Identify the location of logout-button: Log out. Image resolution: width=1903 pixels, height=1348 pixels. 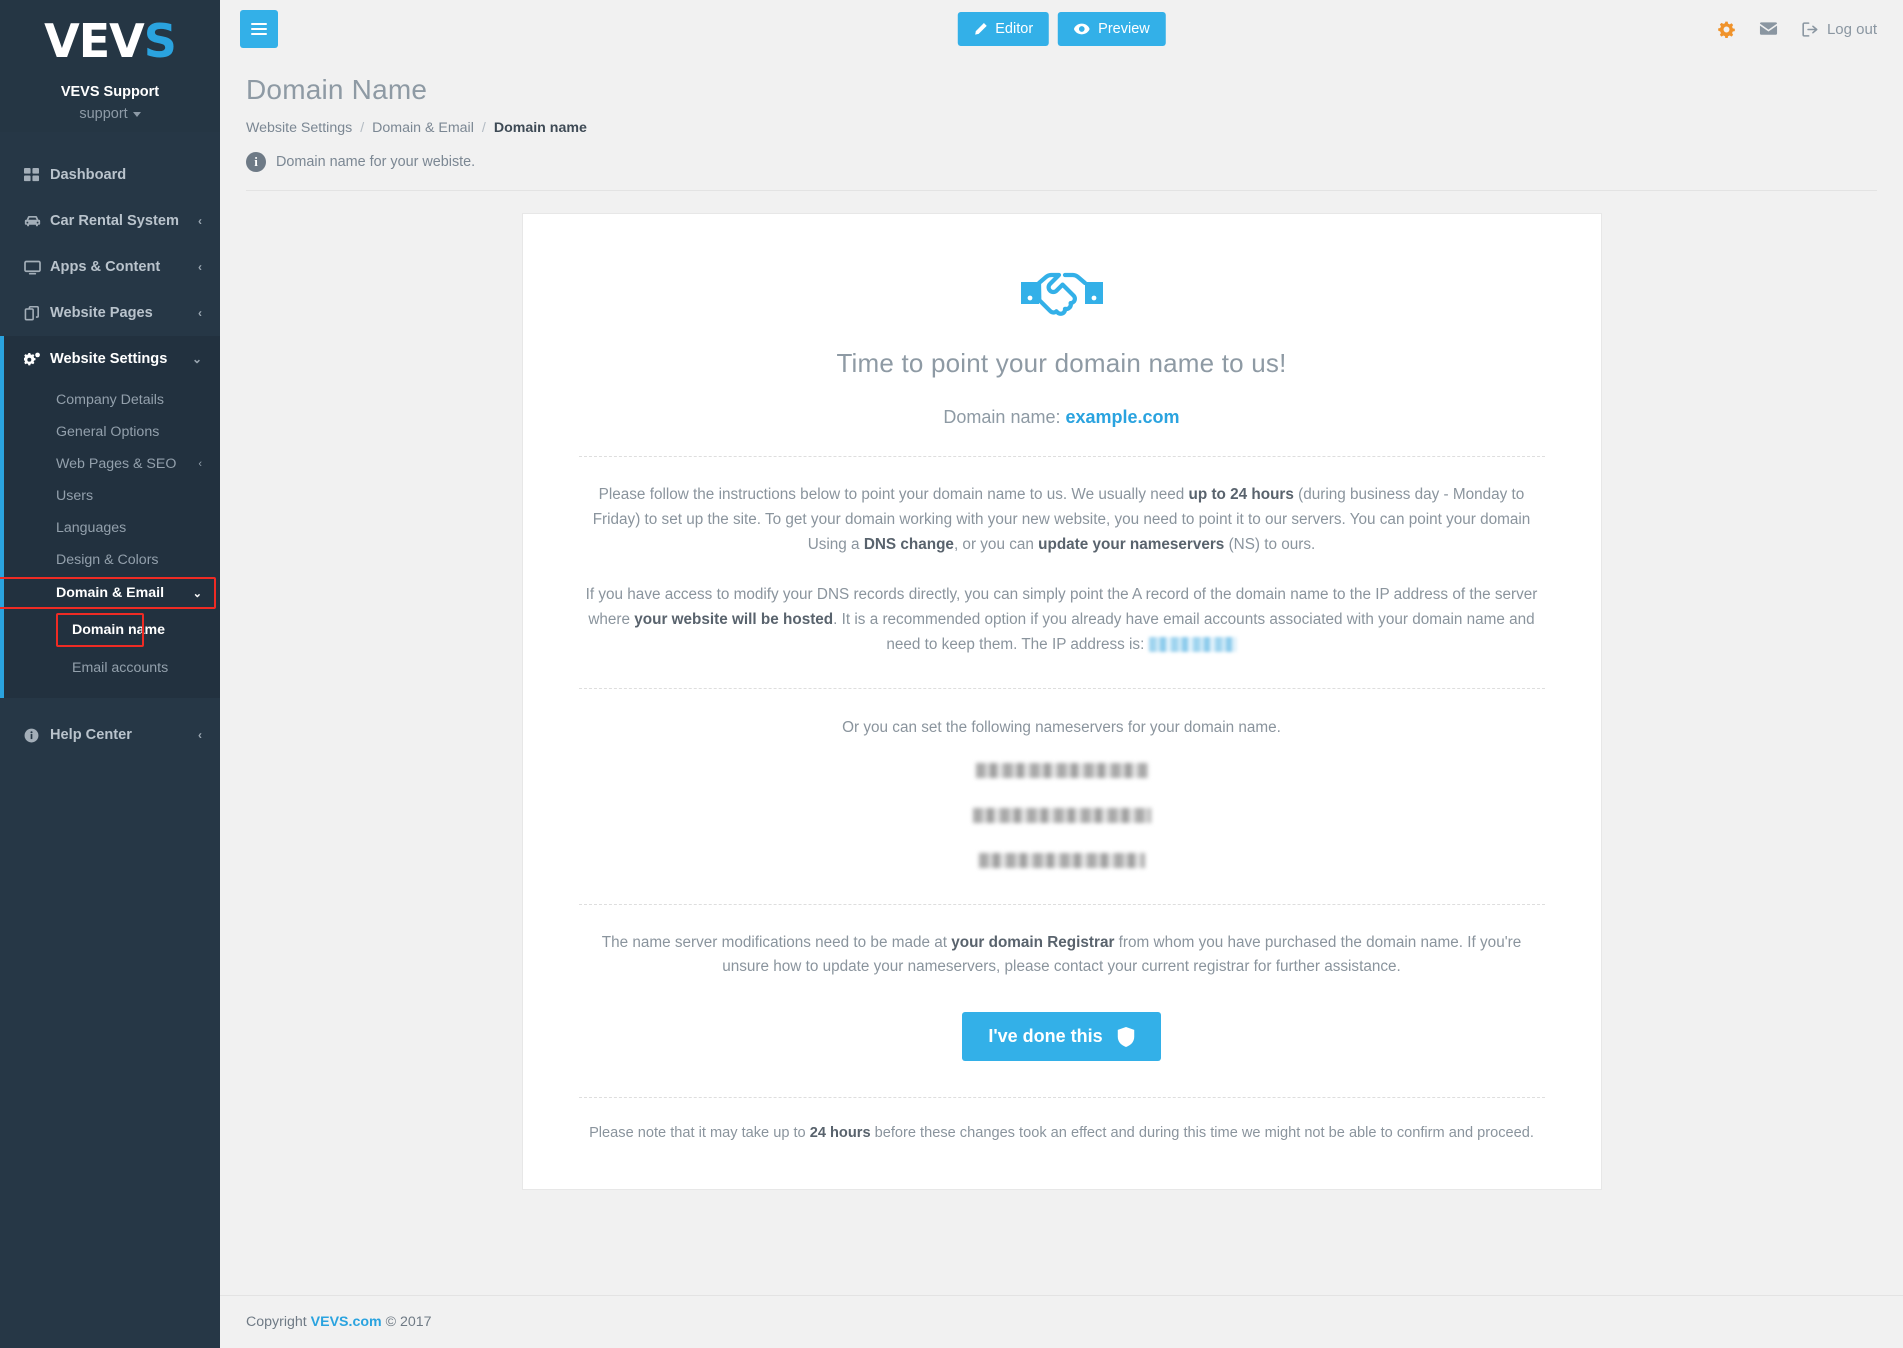
(1839, 29).